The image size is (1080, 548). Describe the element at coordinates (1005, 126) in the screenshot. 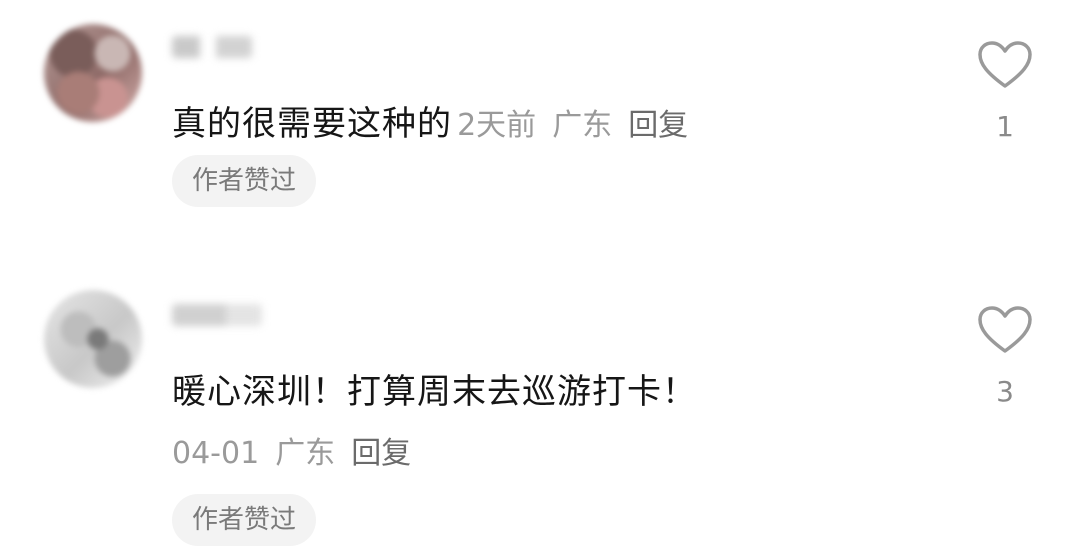

I see `like-count: 1` at that location.